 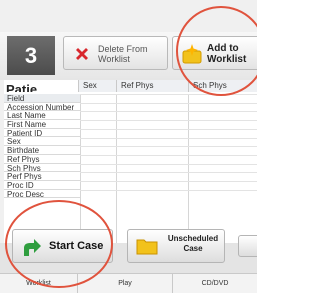 What do you see at coordinates (59, 244) in the screenshot?
I see `highlight-circle-start-case` at bounding box center [59, 244].